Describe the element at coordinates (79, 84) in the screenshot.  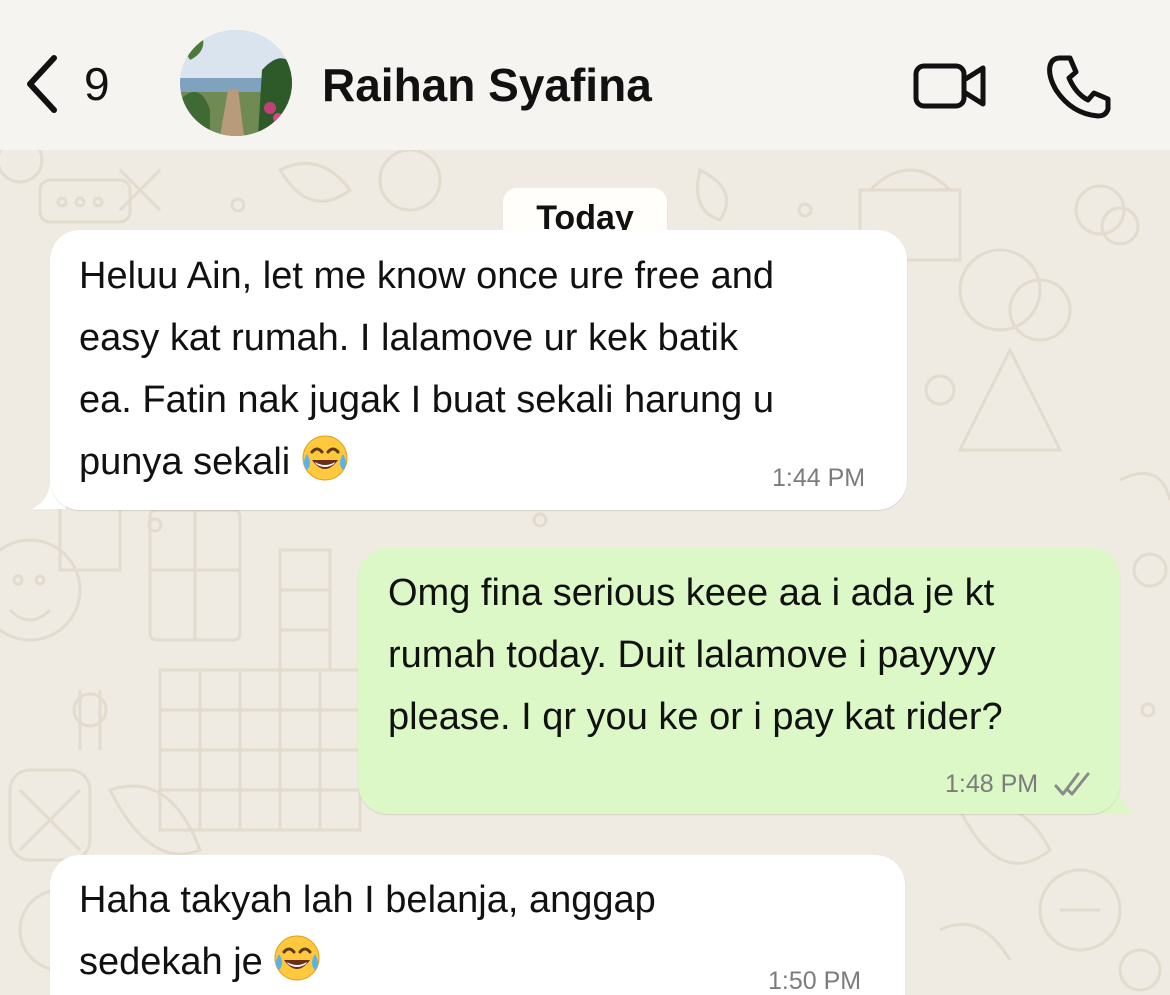
I see `back-button: 9` at that location.